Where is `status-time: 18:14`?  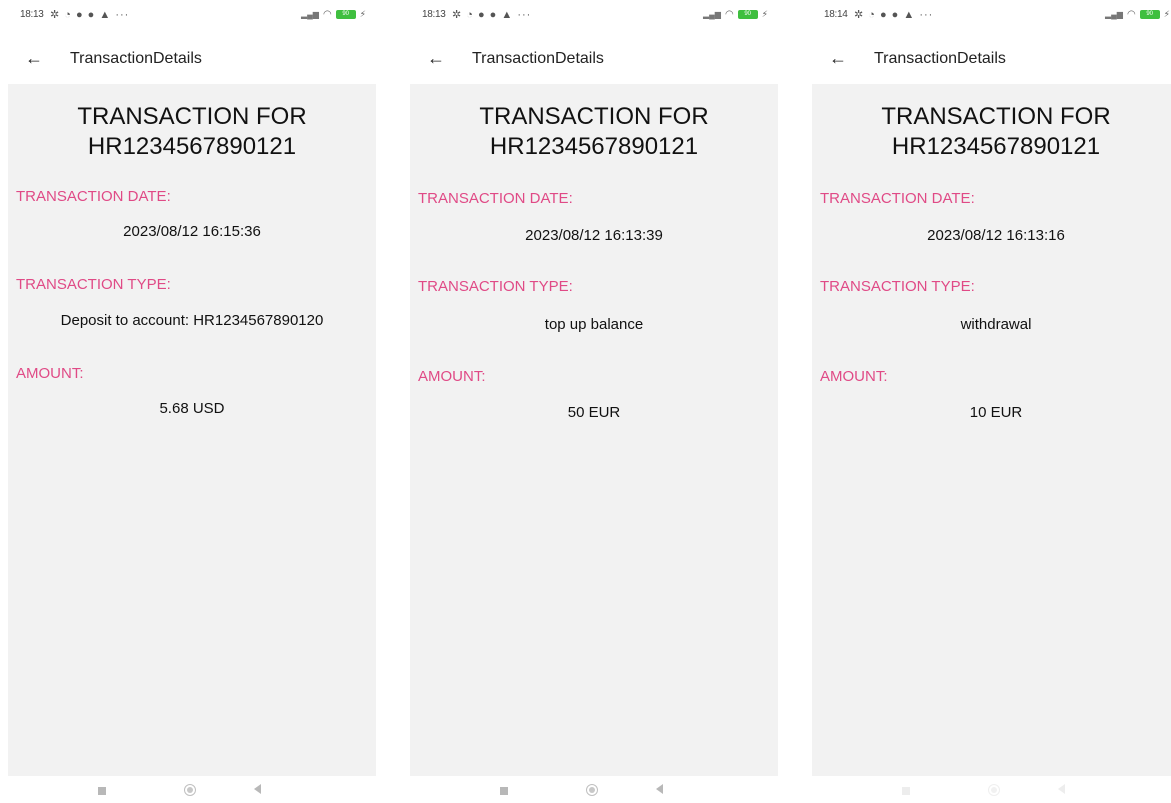 status-time: 18:14 is located at coordinates (836, 14).